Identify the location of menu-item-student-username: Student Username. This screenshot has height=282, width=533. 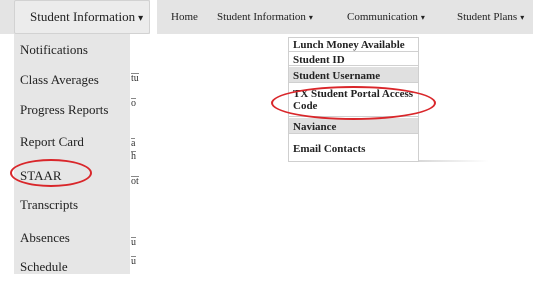
(353, 75).